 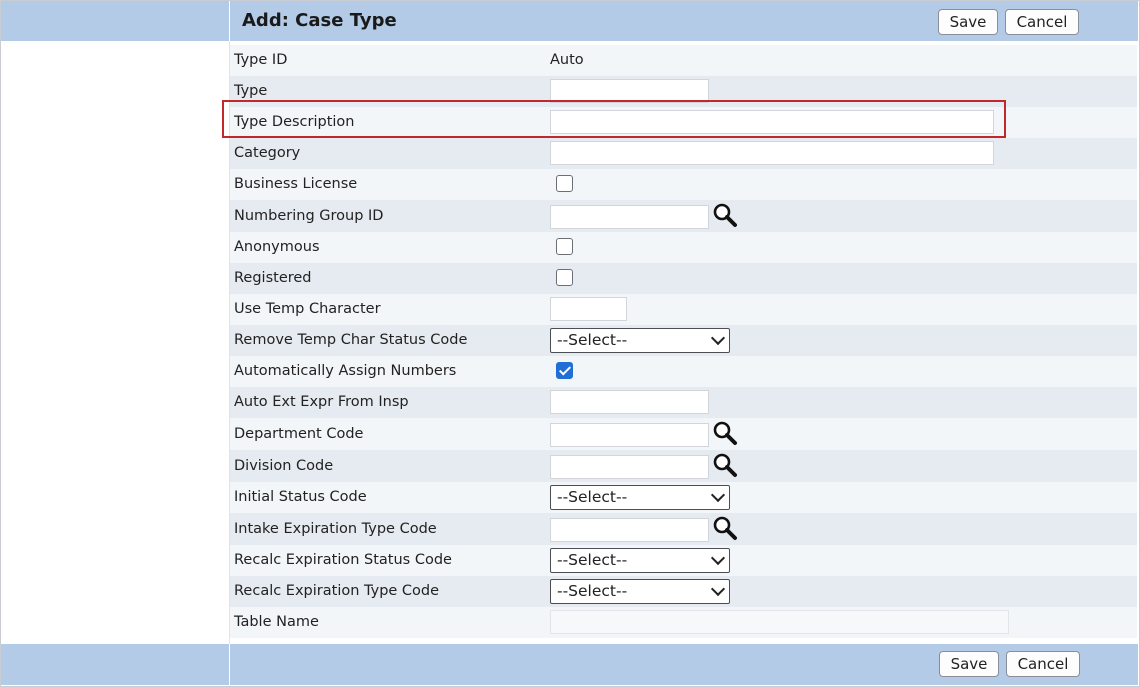 What do you see at coordinates (592, 591) in the screenshot?
I see `recalc-expiration-type-code-selected: --Select--` at bounding box center [592, 591].